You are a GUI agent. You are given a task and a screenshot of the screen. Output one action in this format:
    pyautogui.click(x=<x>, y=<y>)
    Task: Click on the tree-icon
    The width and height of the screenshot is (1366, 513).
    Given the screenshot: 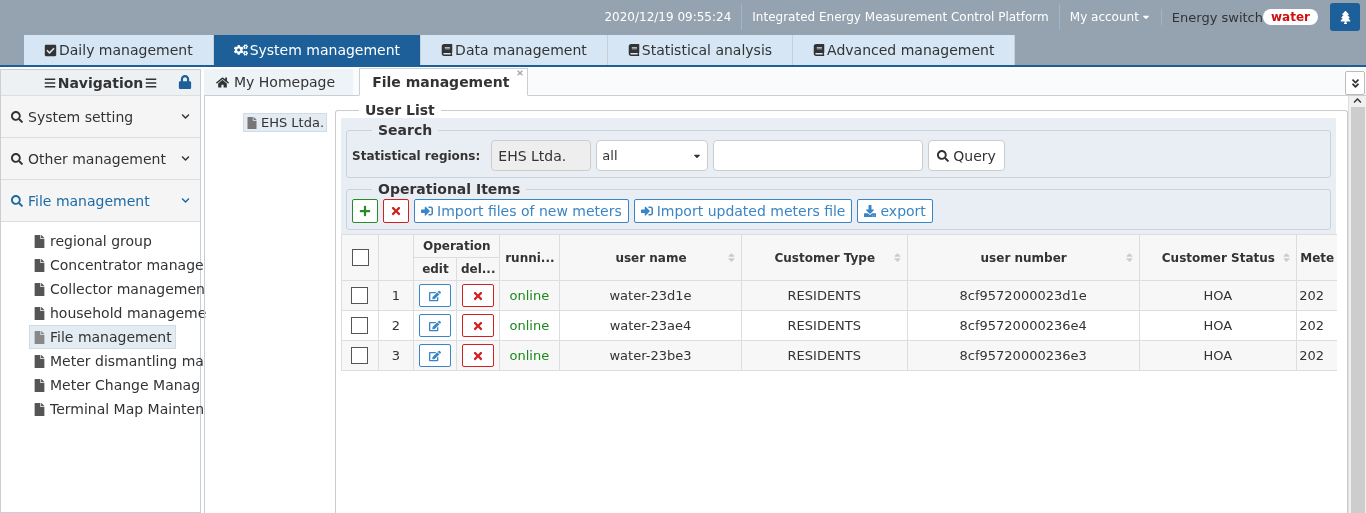 What is the action you would take?
    pyautogui.click(x=1345, y=17)
    